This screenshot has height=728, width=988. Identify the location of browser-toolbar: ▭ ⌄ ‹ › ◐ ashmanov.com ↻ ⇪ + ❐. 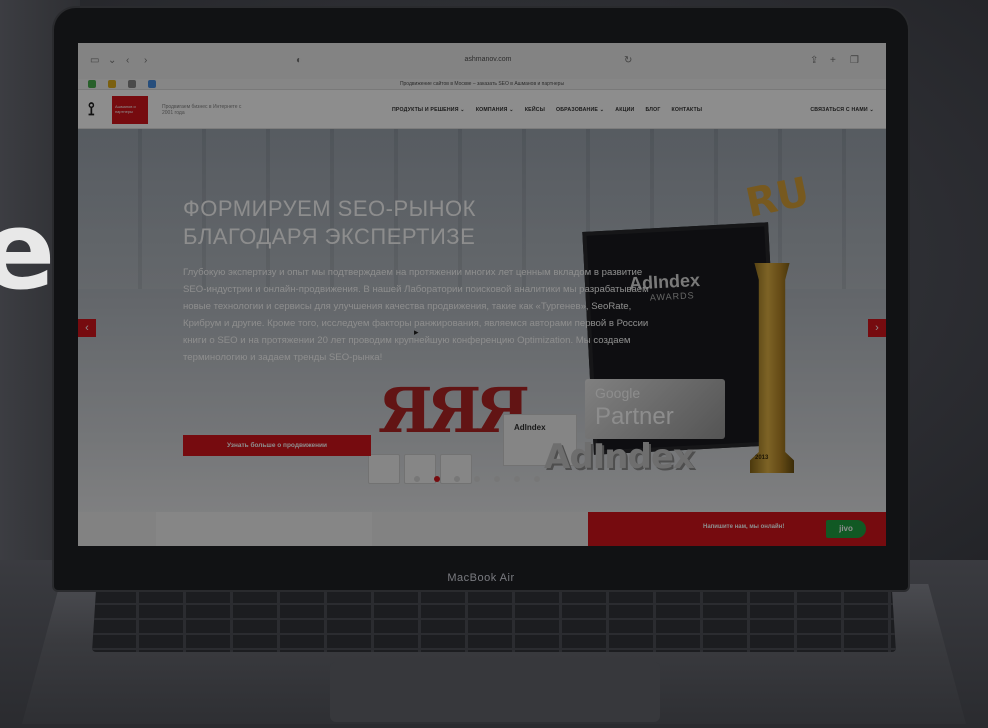
(482, 61).